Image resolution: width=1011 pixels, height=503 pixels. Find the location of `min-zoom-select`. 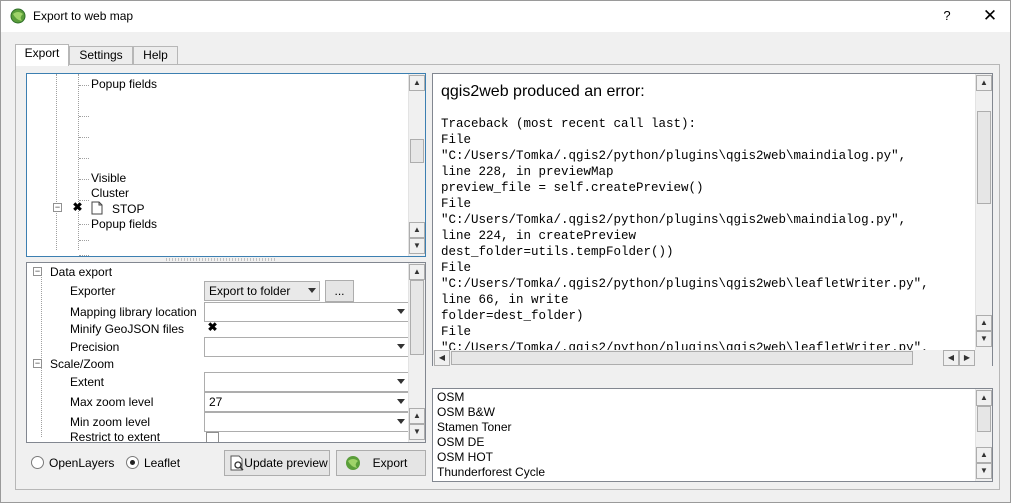

min-zoom-select is located at coordinates (306, 422).